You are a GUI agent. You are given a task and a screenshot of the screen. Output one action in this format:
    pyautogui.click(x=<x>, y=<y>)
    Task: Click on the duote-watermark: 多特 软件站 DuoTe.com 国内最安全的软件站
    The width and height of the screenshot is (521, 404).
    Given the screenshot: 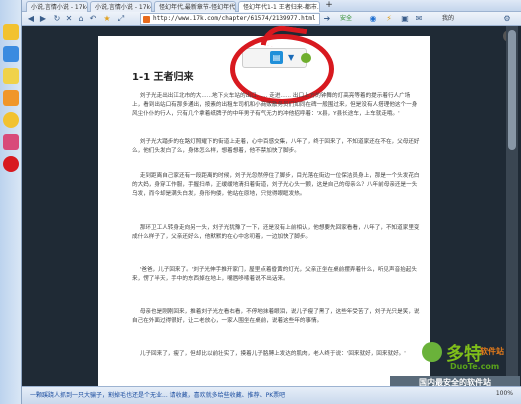 What is the action you would take?
    pyautogui.click(x=455, y=365)
    